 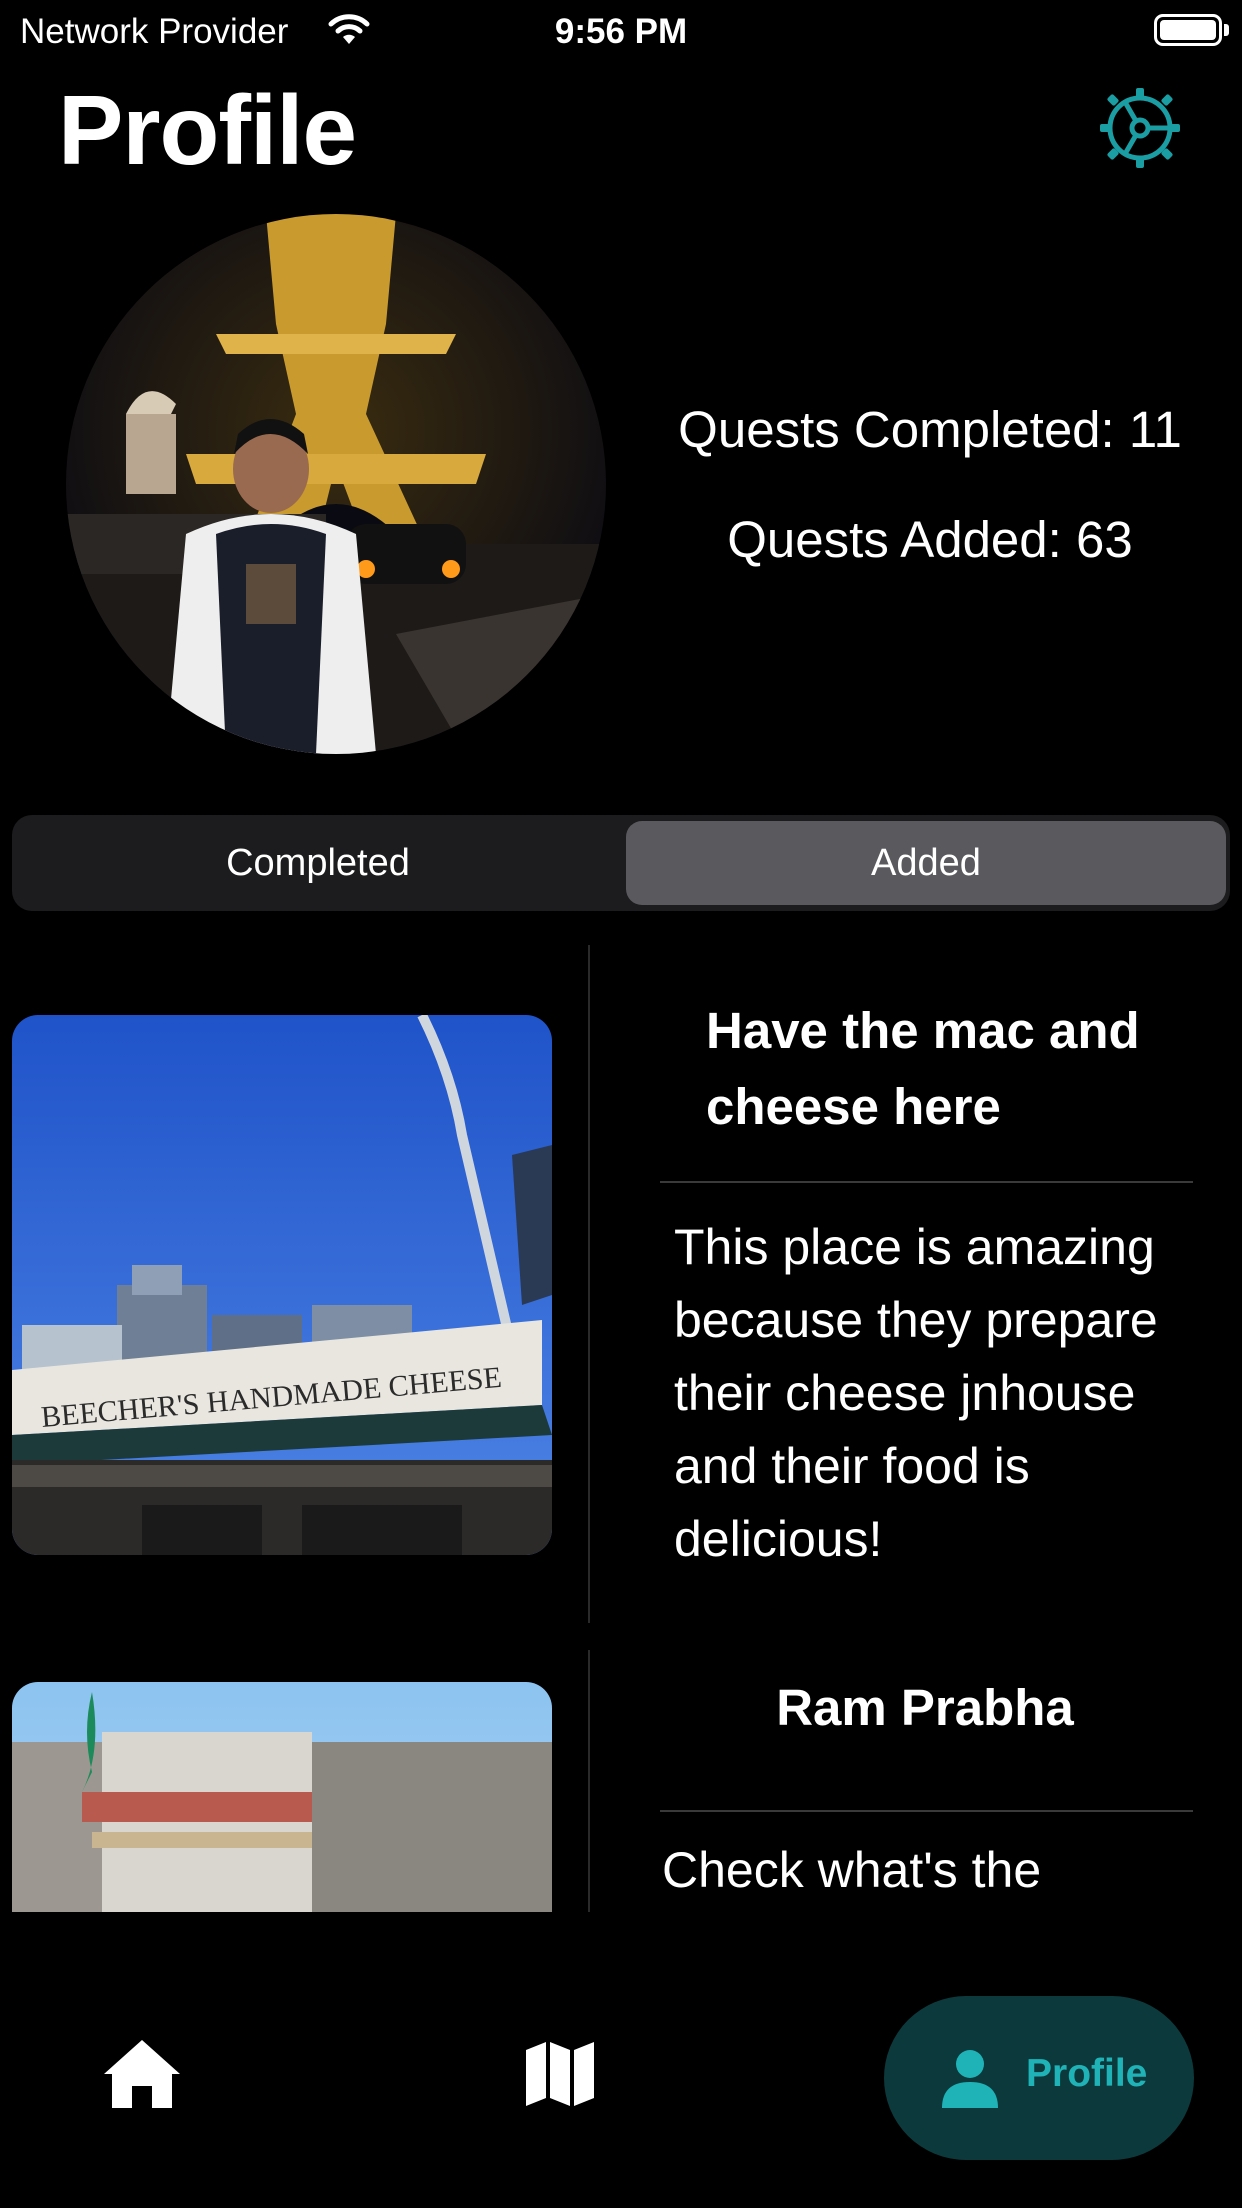 What do you see at coordinates (852, 1870) in the screenshot?
I see `quest-description: Check what's the` at bounding box center [852, 1870].